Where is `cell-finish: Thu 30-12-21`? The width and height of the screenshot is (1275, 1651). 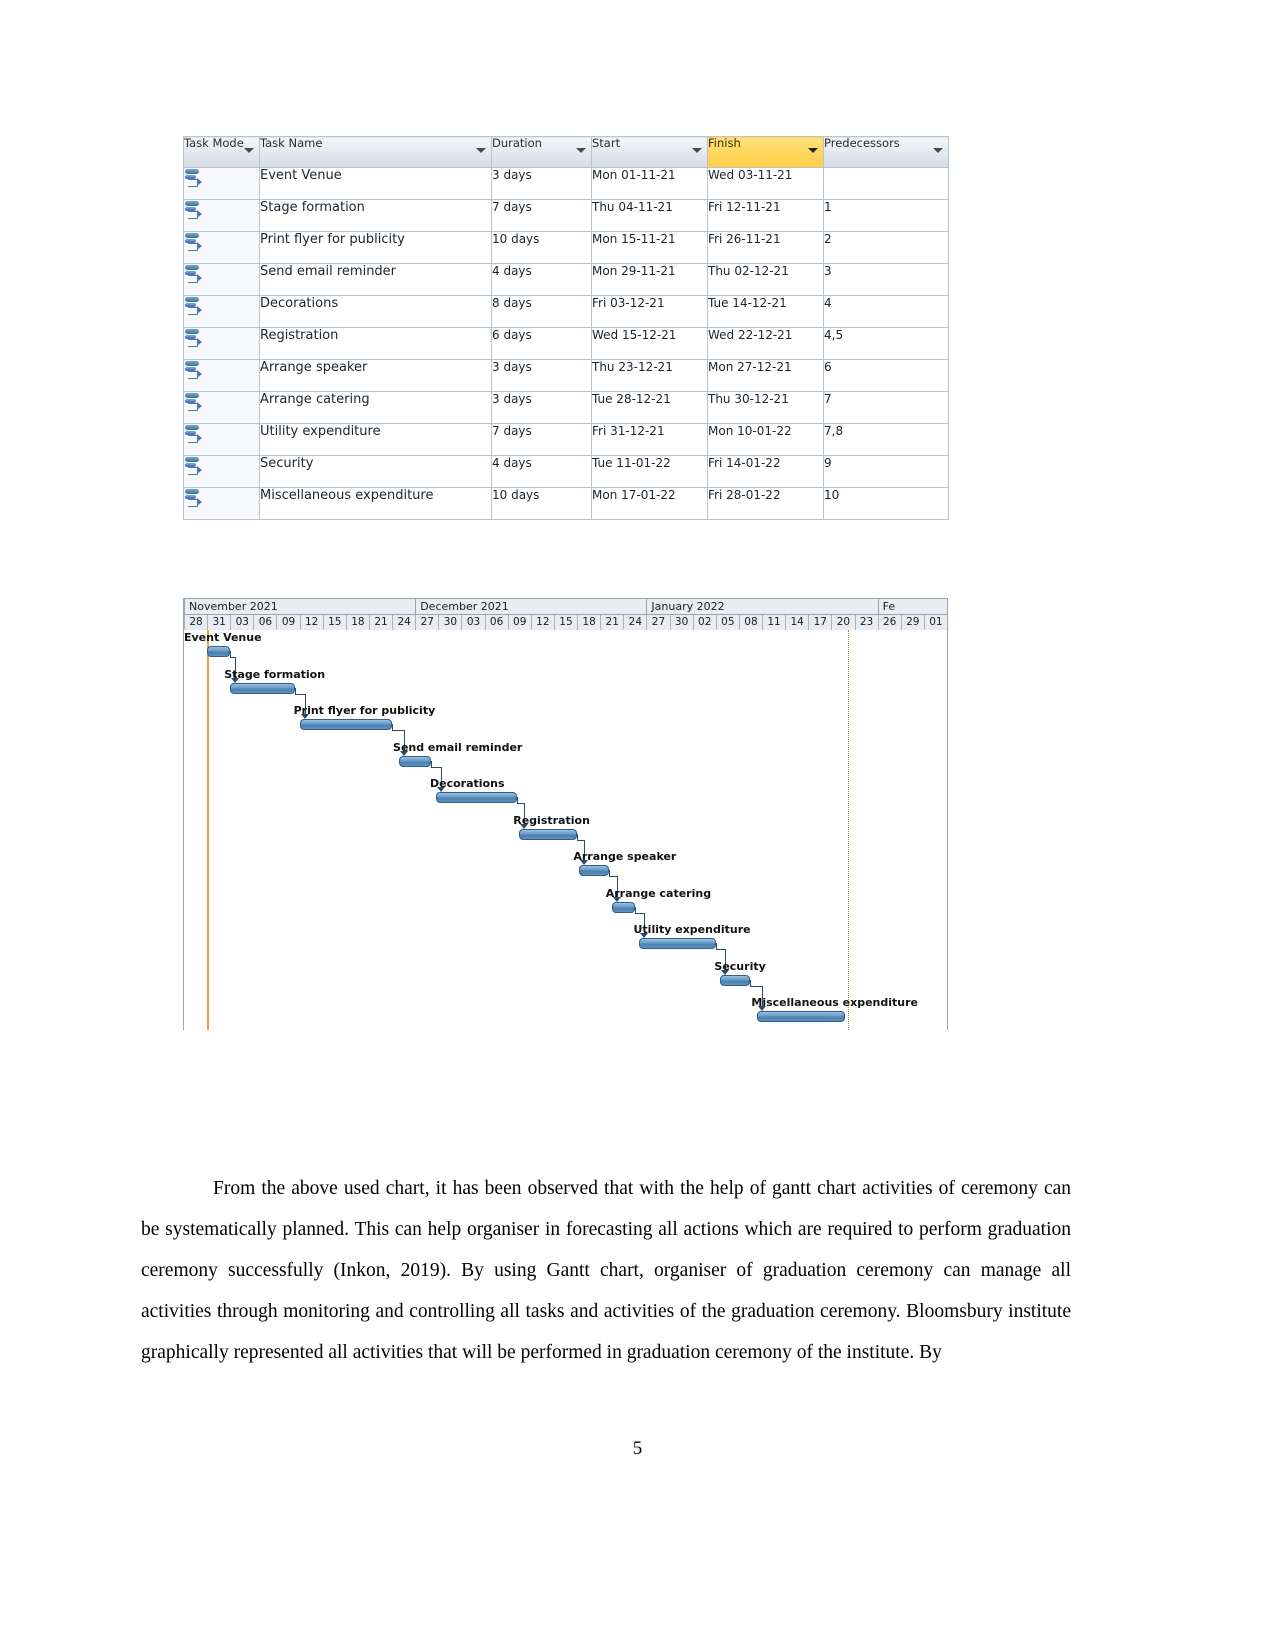 cell-finish: Thu 30-12-21 is located at coordinates (765, 407).